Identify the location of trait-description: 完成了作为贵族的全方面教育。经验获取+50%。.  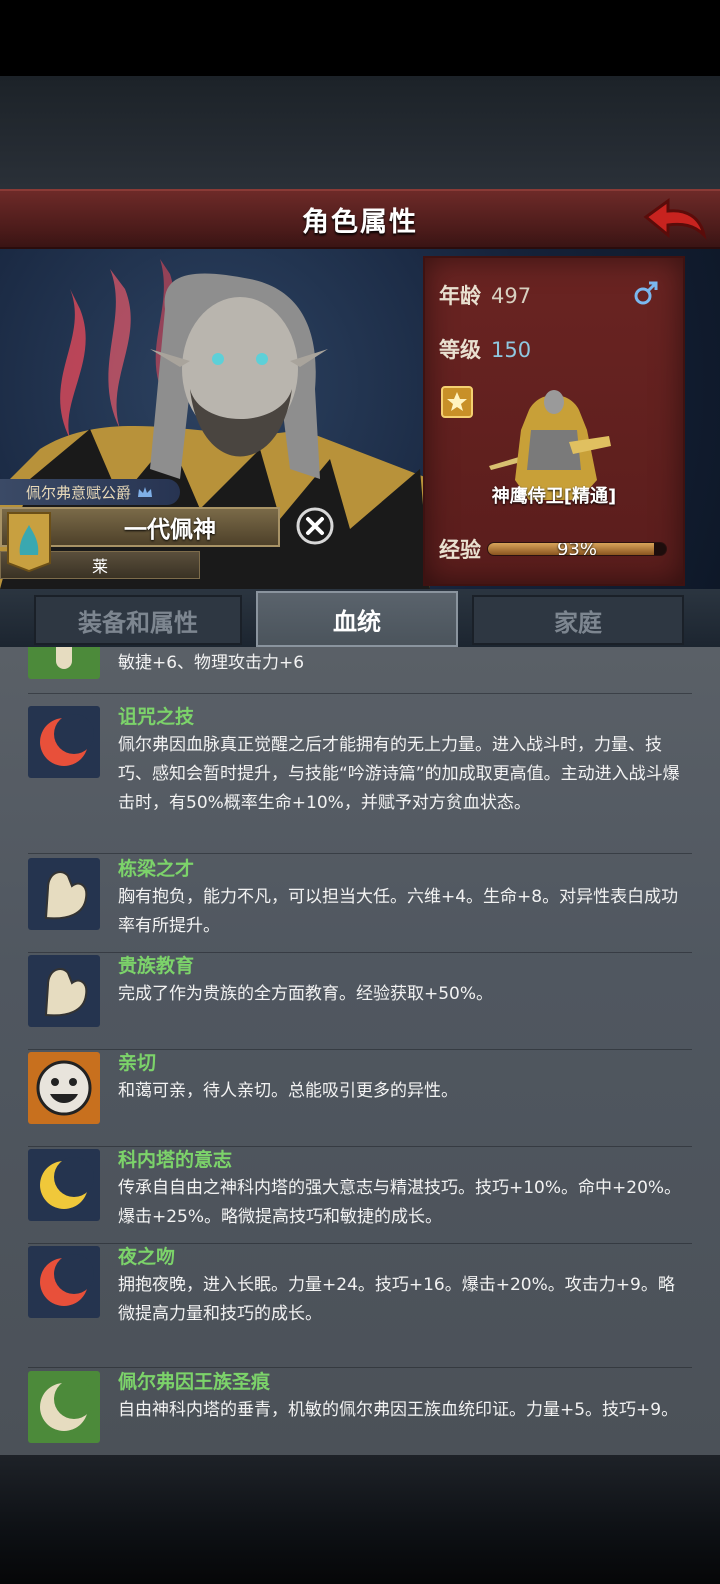
(306, 994).